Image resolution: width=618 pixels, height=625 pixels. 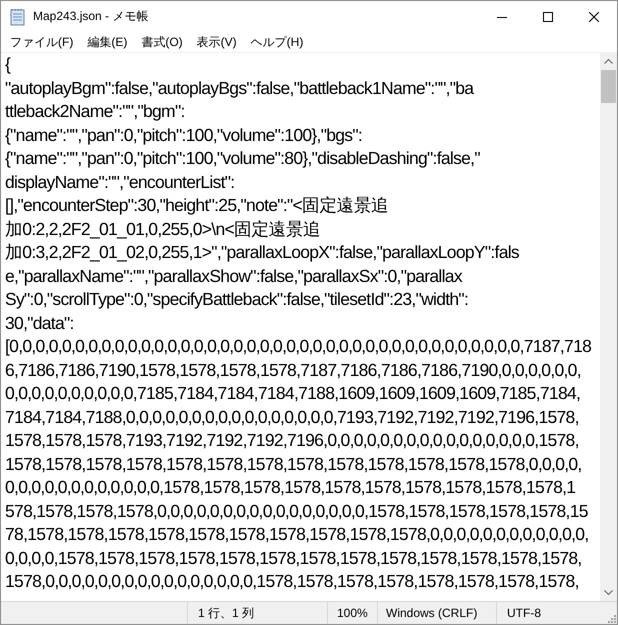 What do you see at coordinates (162, 42) in the screenshot?
I see `menu-item: 書式(O)` at bounding box center [162, 42].